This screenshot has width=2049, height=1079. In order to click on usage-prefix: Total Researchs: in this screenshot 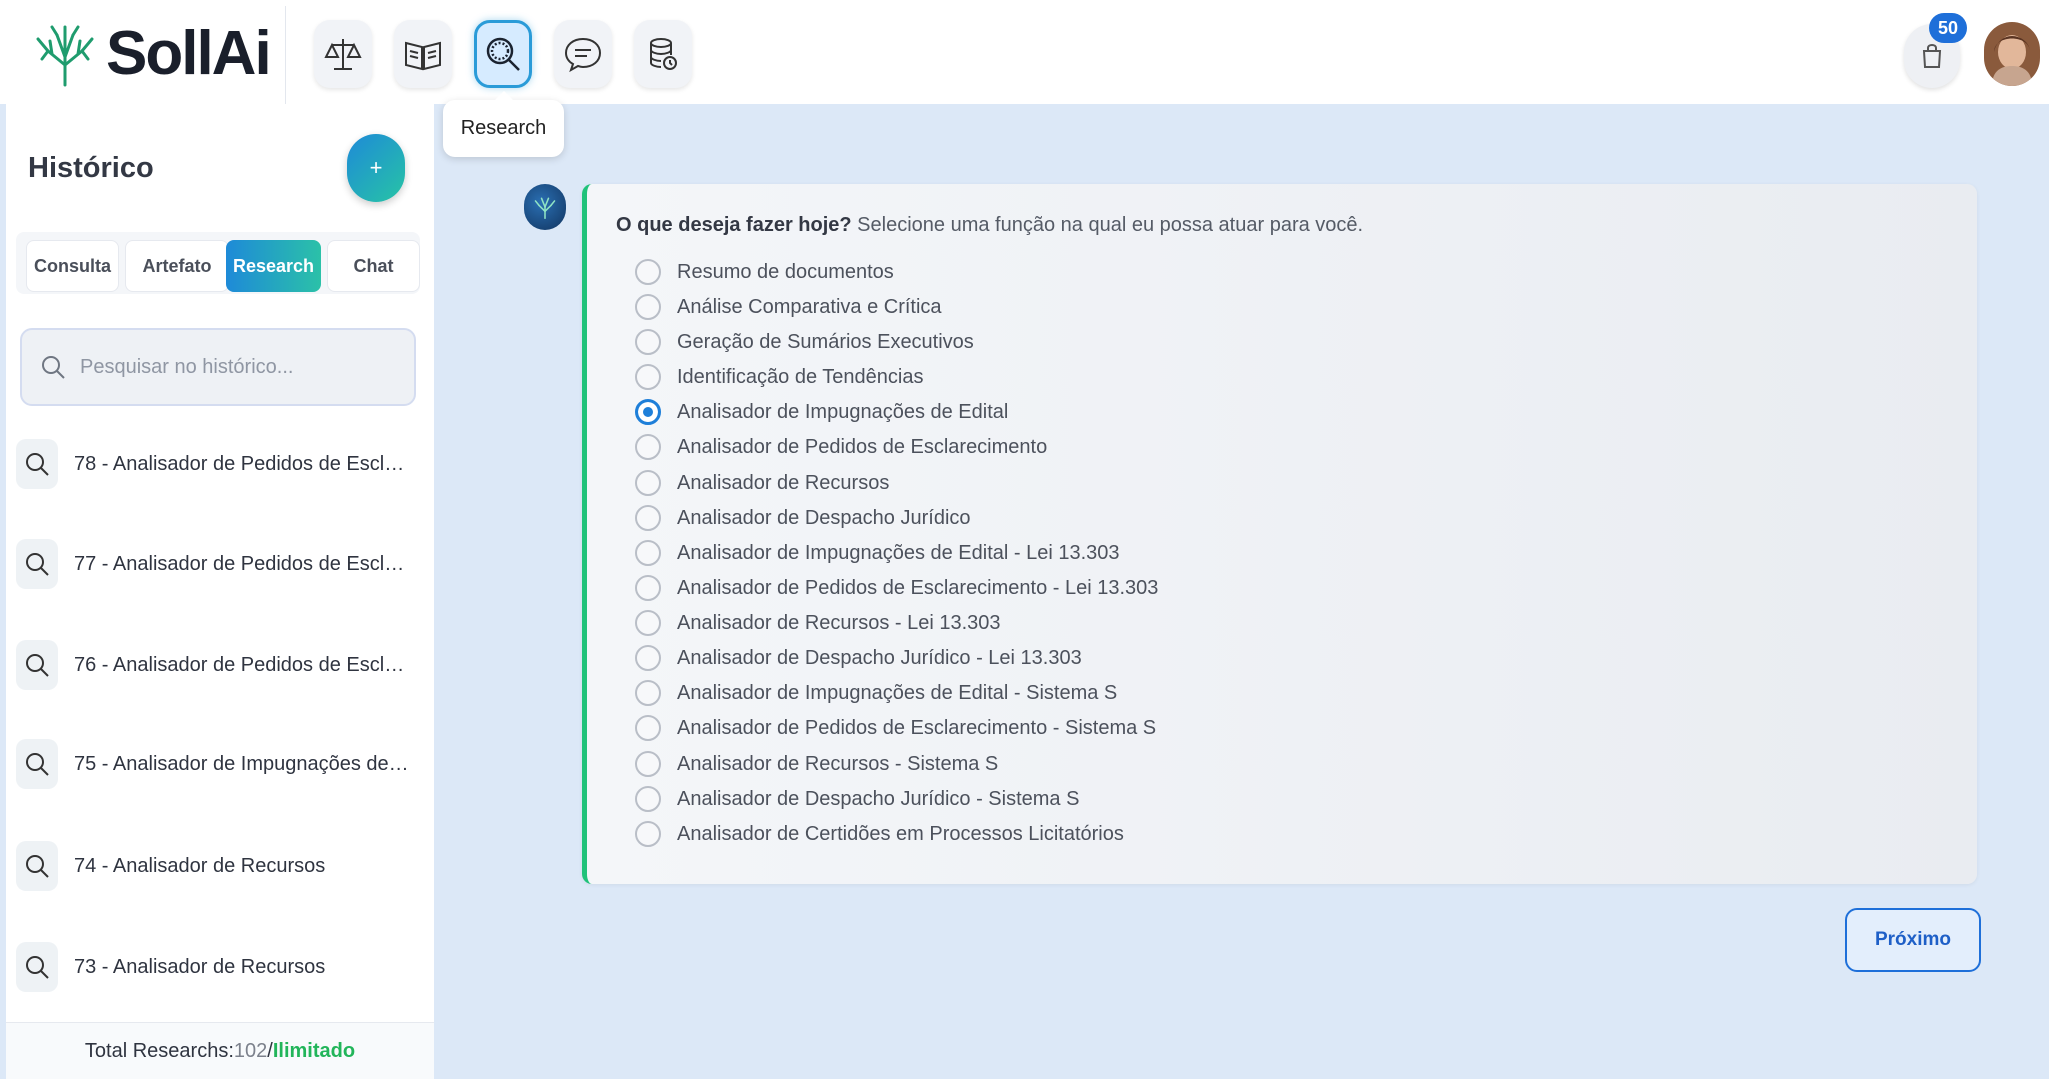, I will do `click(159, 1050)`.